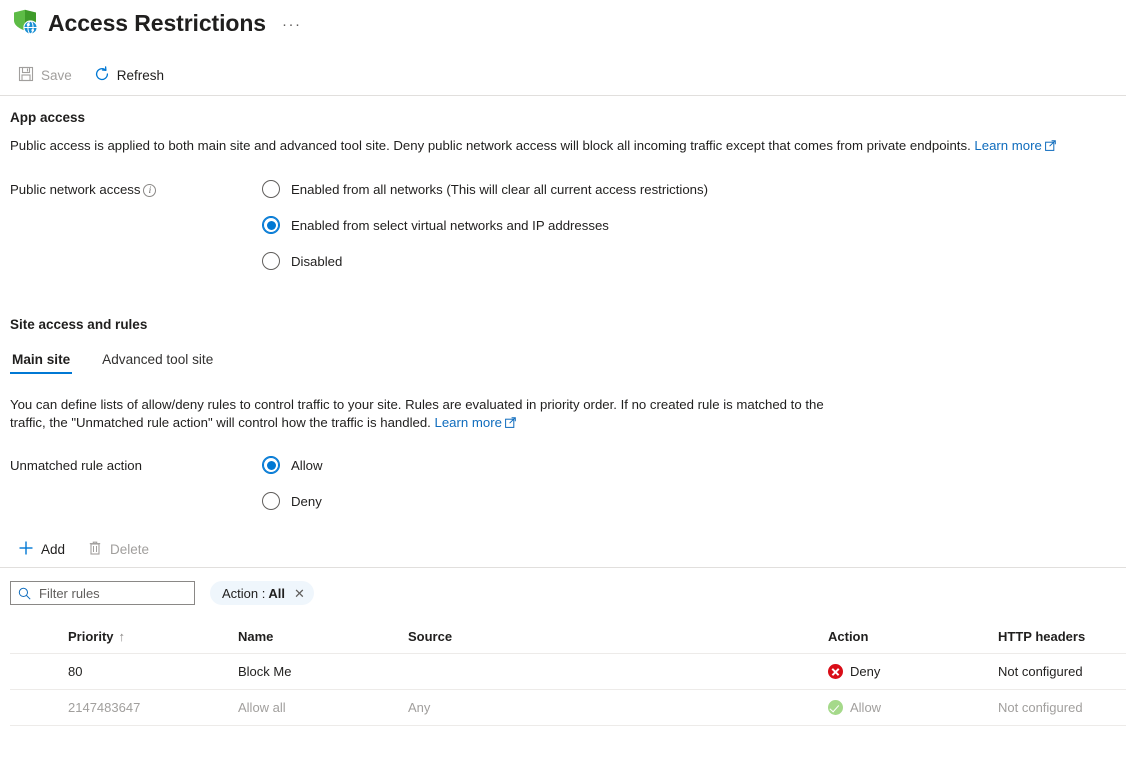 This screenshot has height=774, width=1126. Describe the element at coordinates (299, 593) in the screenshot. I see `close-icon: ✕` at that location.